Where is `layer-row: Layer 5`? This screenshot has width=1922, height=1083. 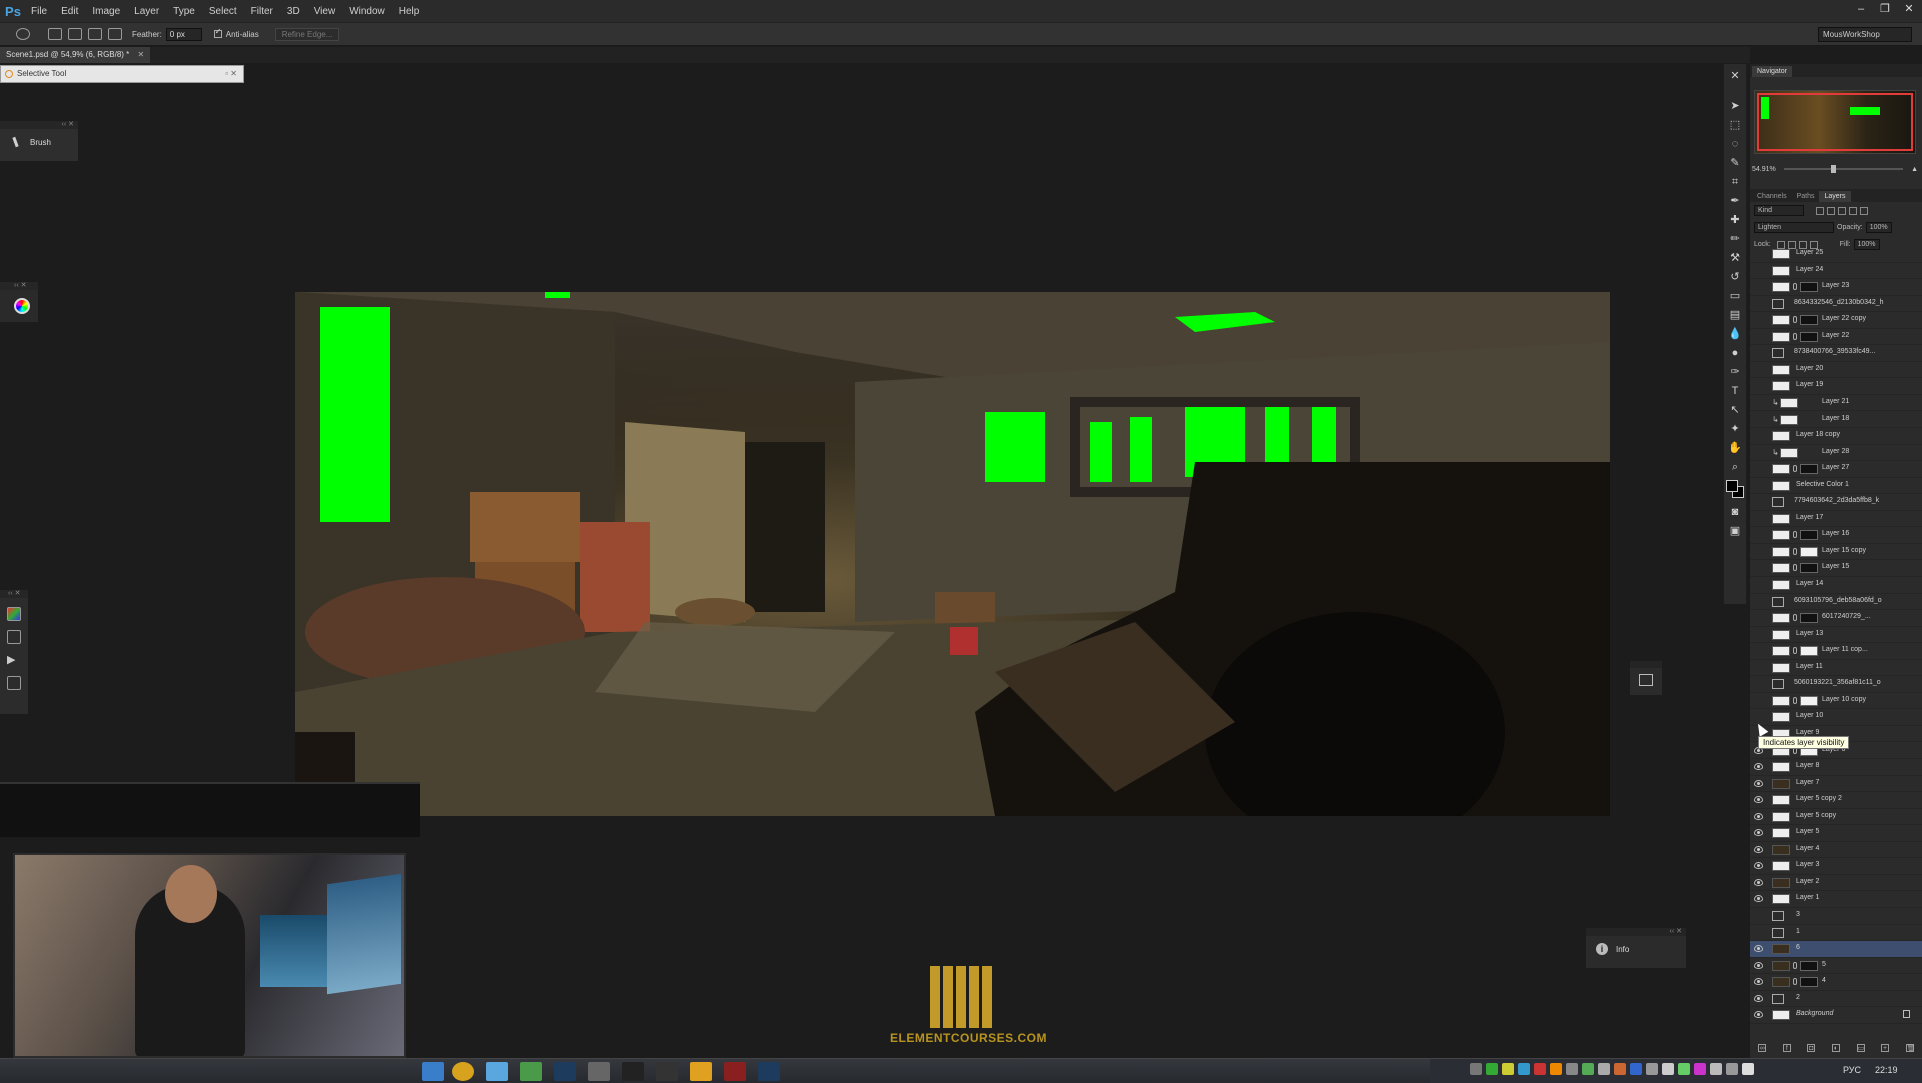
layer-row: Layer 5 is located at coordinates (1836, 833).